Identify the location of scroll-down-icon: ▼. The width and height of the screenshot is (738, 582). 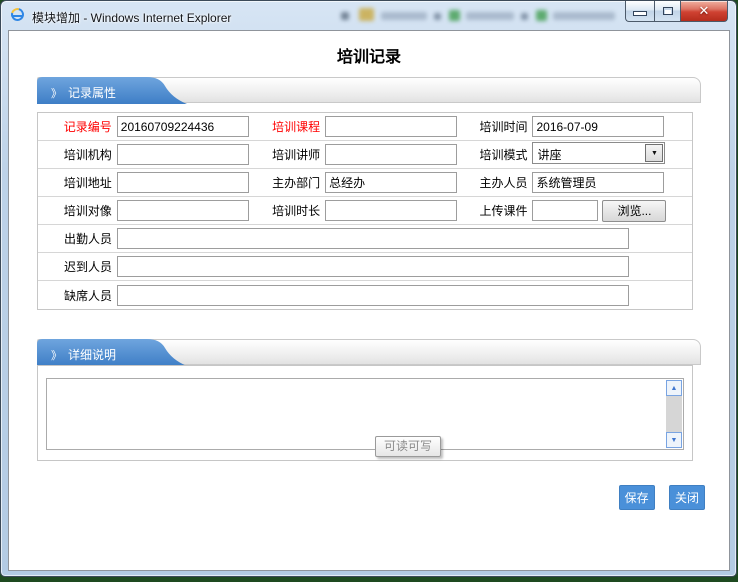
(674, 440).